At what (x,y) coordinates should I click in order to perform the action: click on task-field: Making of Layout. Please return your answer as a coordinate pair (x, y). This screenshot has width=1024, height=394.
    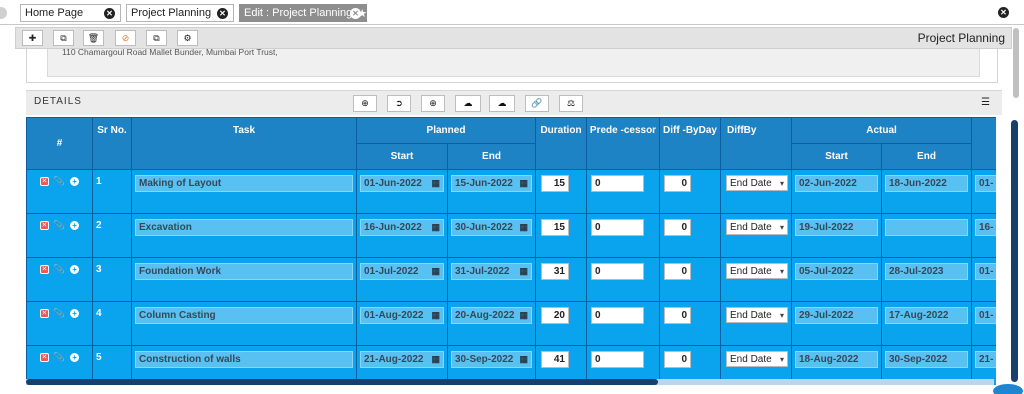
    Looking at the image, I should click on (244, 183).